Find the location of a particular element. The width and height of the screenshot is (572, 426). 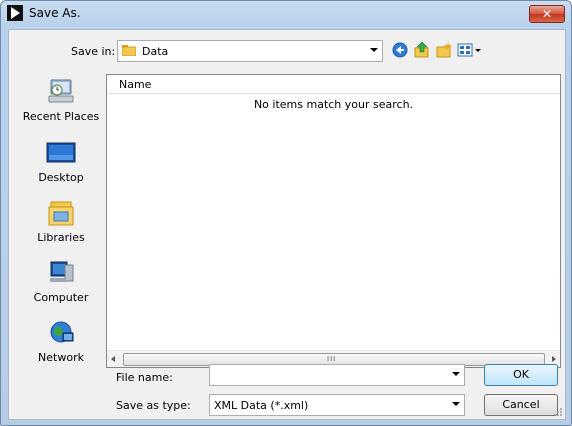

close-icon: ✕ is located at coordinates (547, 14).